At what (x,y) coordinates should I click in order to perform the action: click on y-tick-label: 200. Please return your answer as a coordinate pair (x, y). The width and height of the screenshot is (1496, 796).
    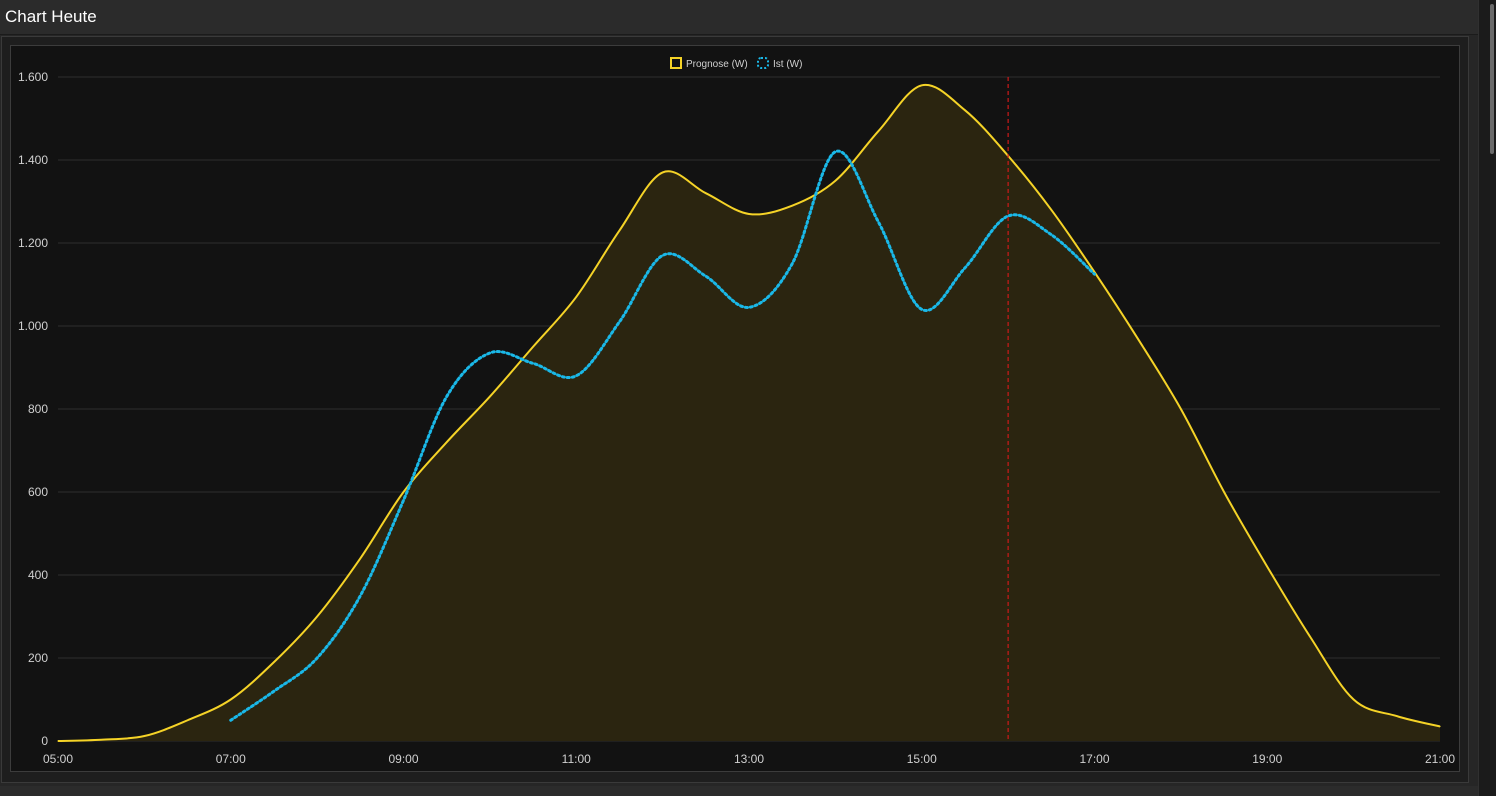
    Looking at the image, I should click on (38, 658).